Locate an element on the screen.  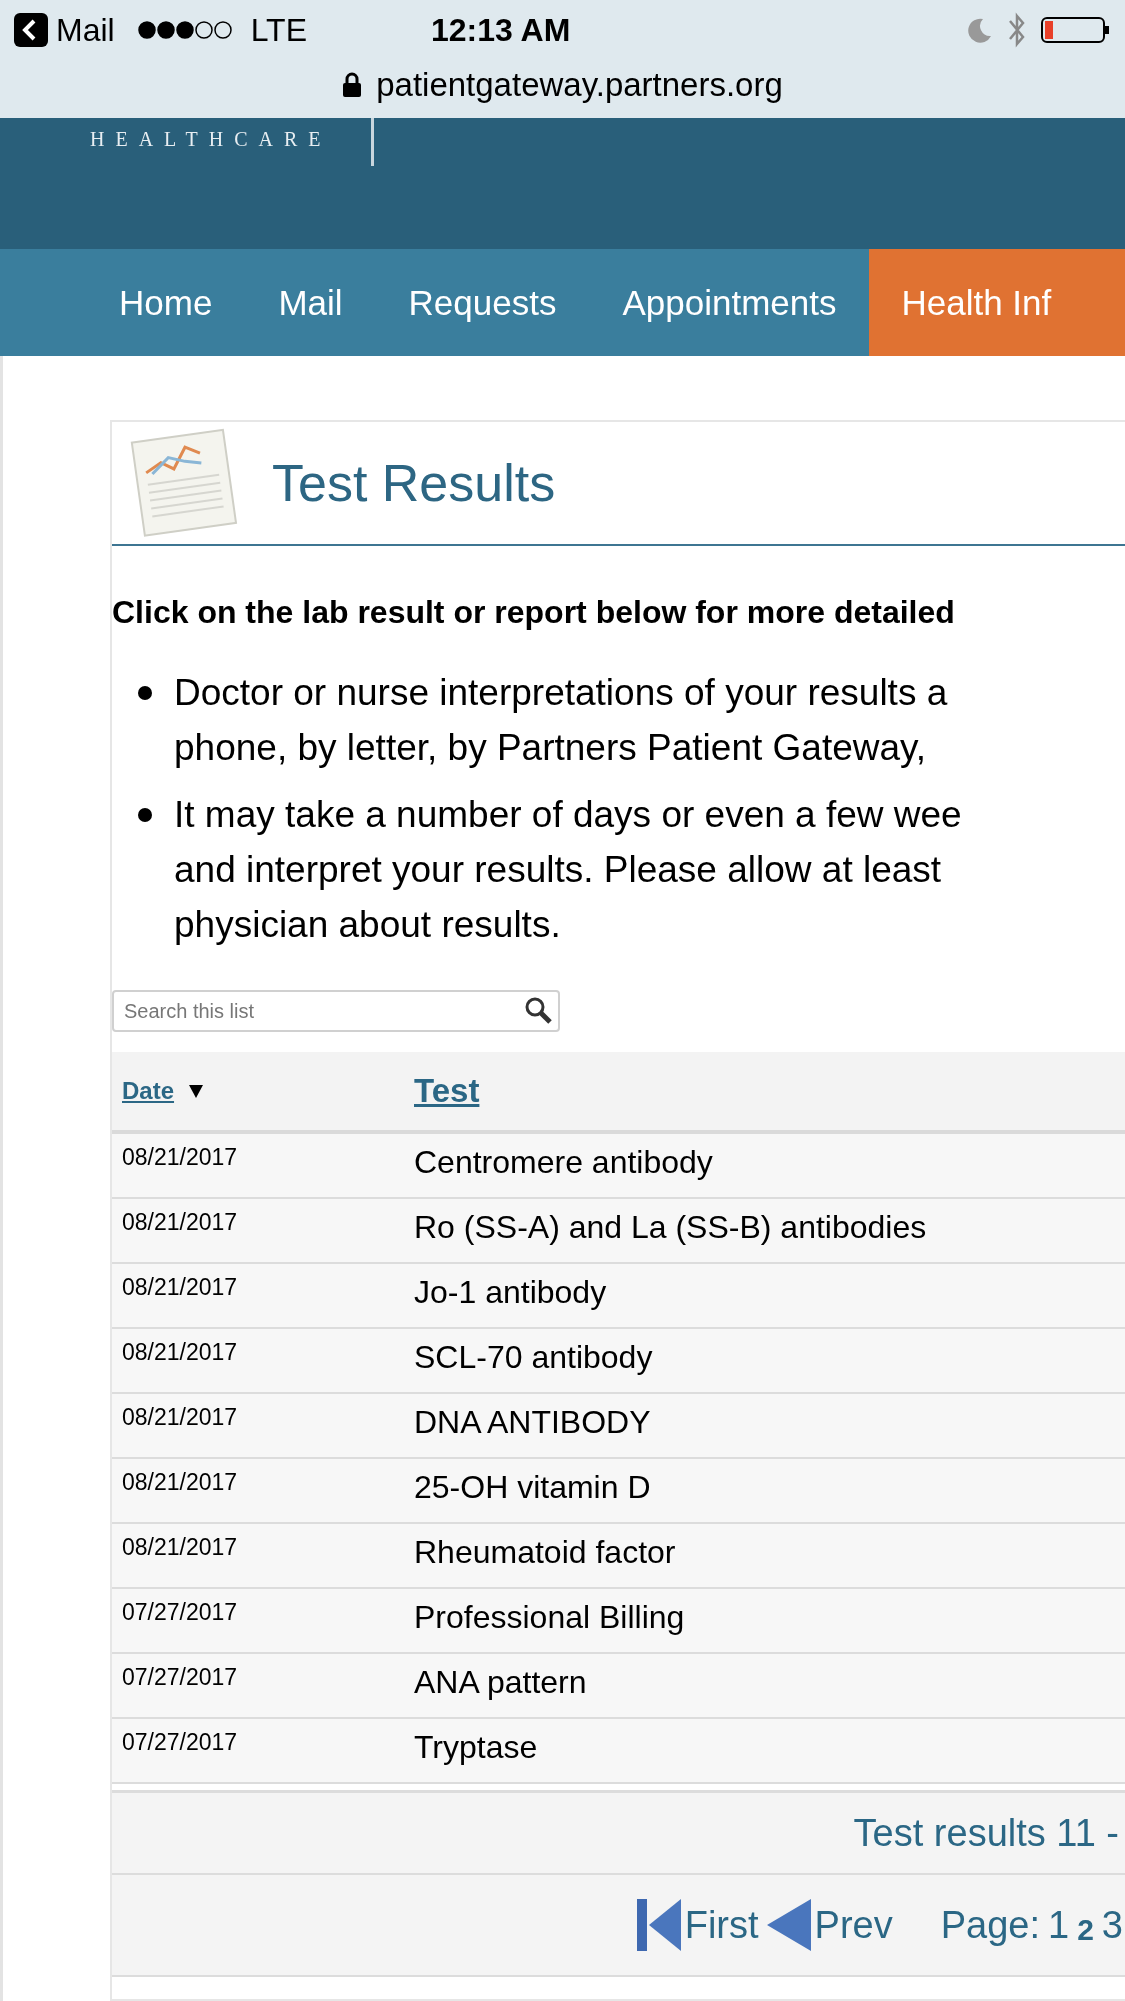
test-cell-text: Centromere antibody is located at coordinates (563, 1162).